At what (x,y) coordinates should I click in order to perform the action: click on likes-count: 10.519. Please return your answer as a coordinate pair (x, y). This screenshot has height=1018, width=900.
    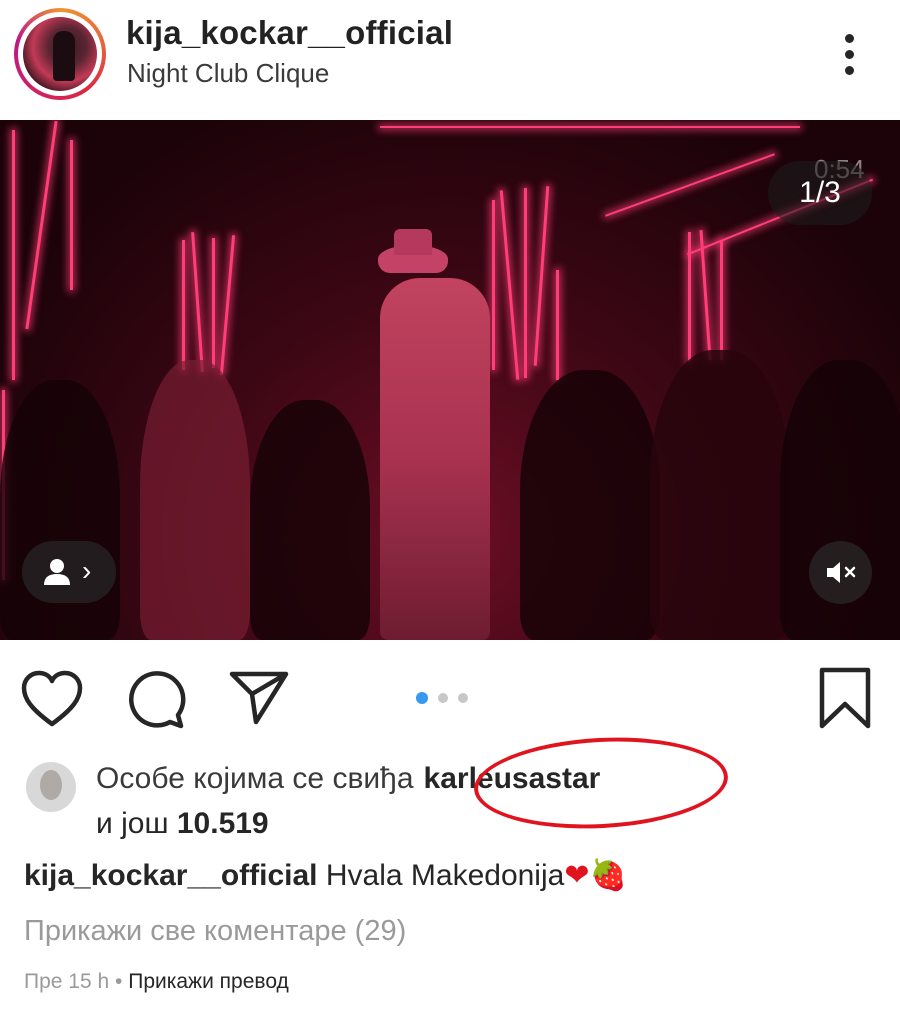
    Looking at the image, I should click on (223, 823).